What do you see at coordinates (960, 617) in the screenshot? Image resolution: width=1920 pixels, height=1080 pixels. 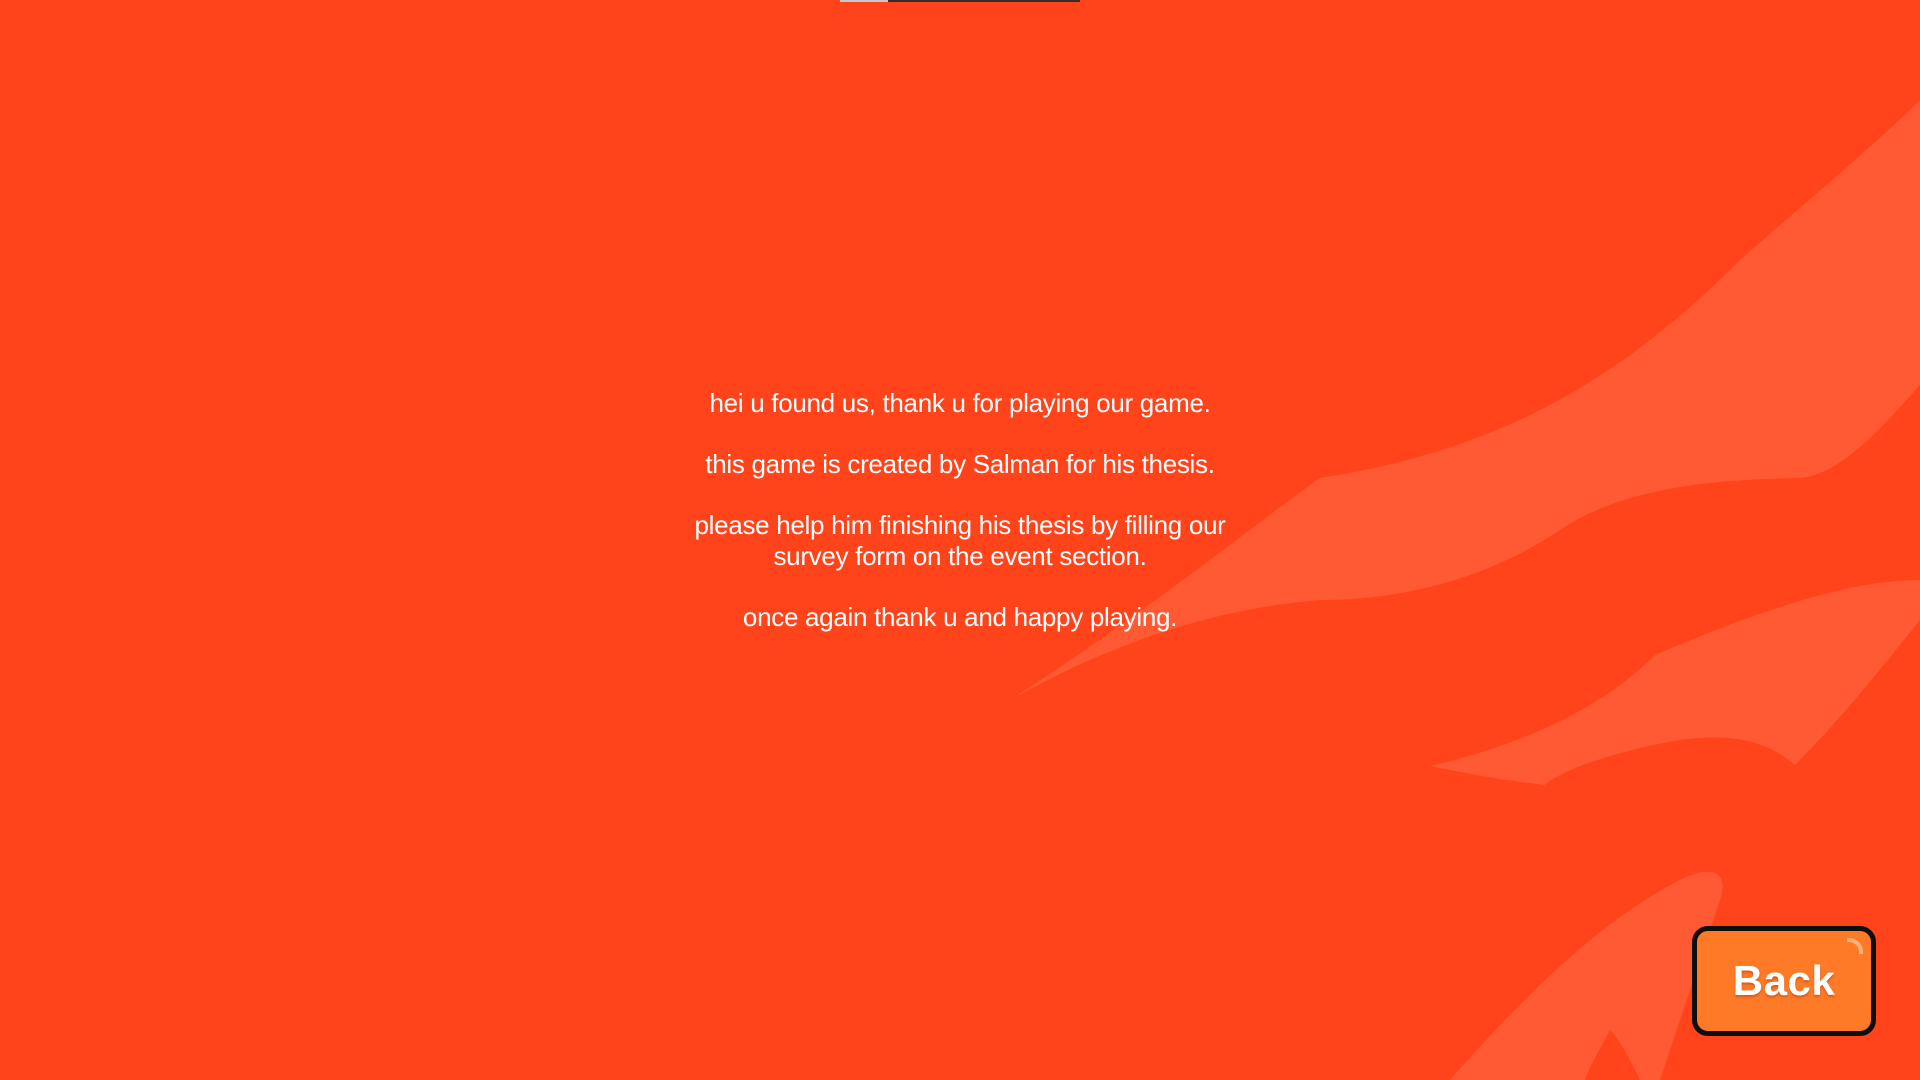 I see `message-line-closing: once again thank u and happy playing.` at bounding box center [960, 617].